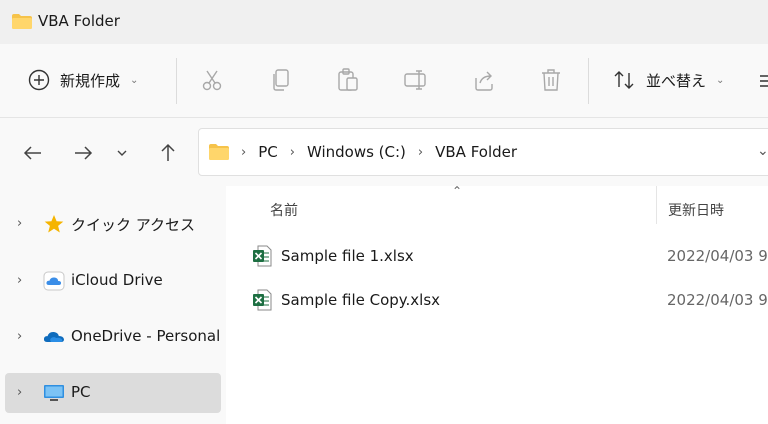 This screenshot has width=768, height=424. I want to click on breadcrumb-item-drive: Windows (C:), so click(356, 152).